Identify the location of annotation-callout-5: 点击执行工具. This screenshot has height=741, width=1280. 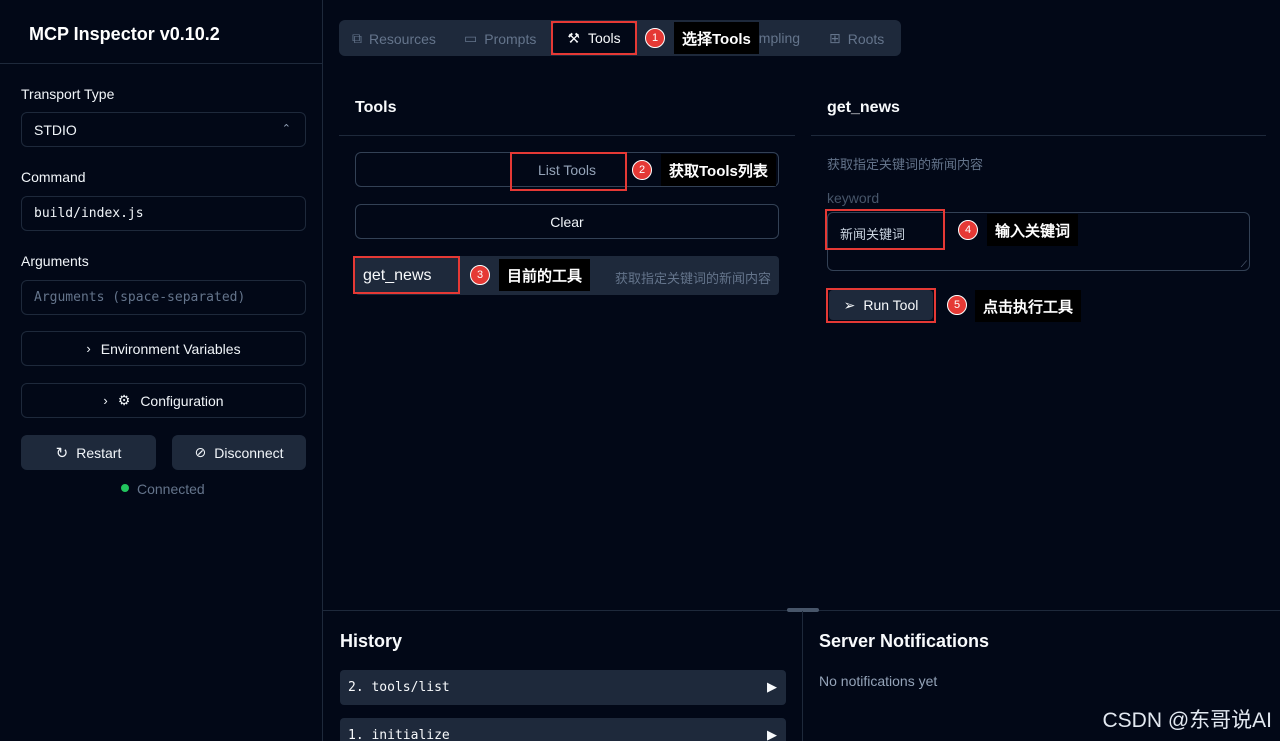
(1028, 306).